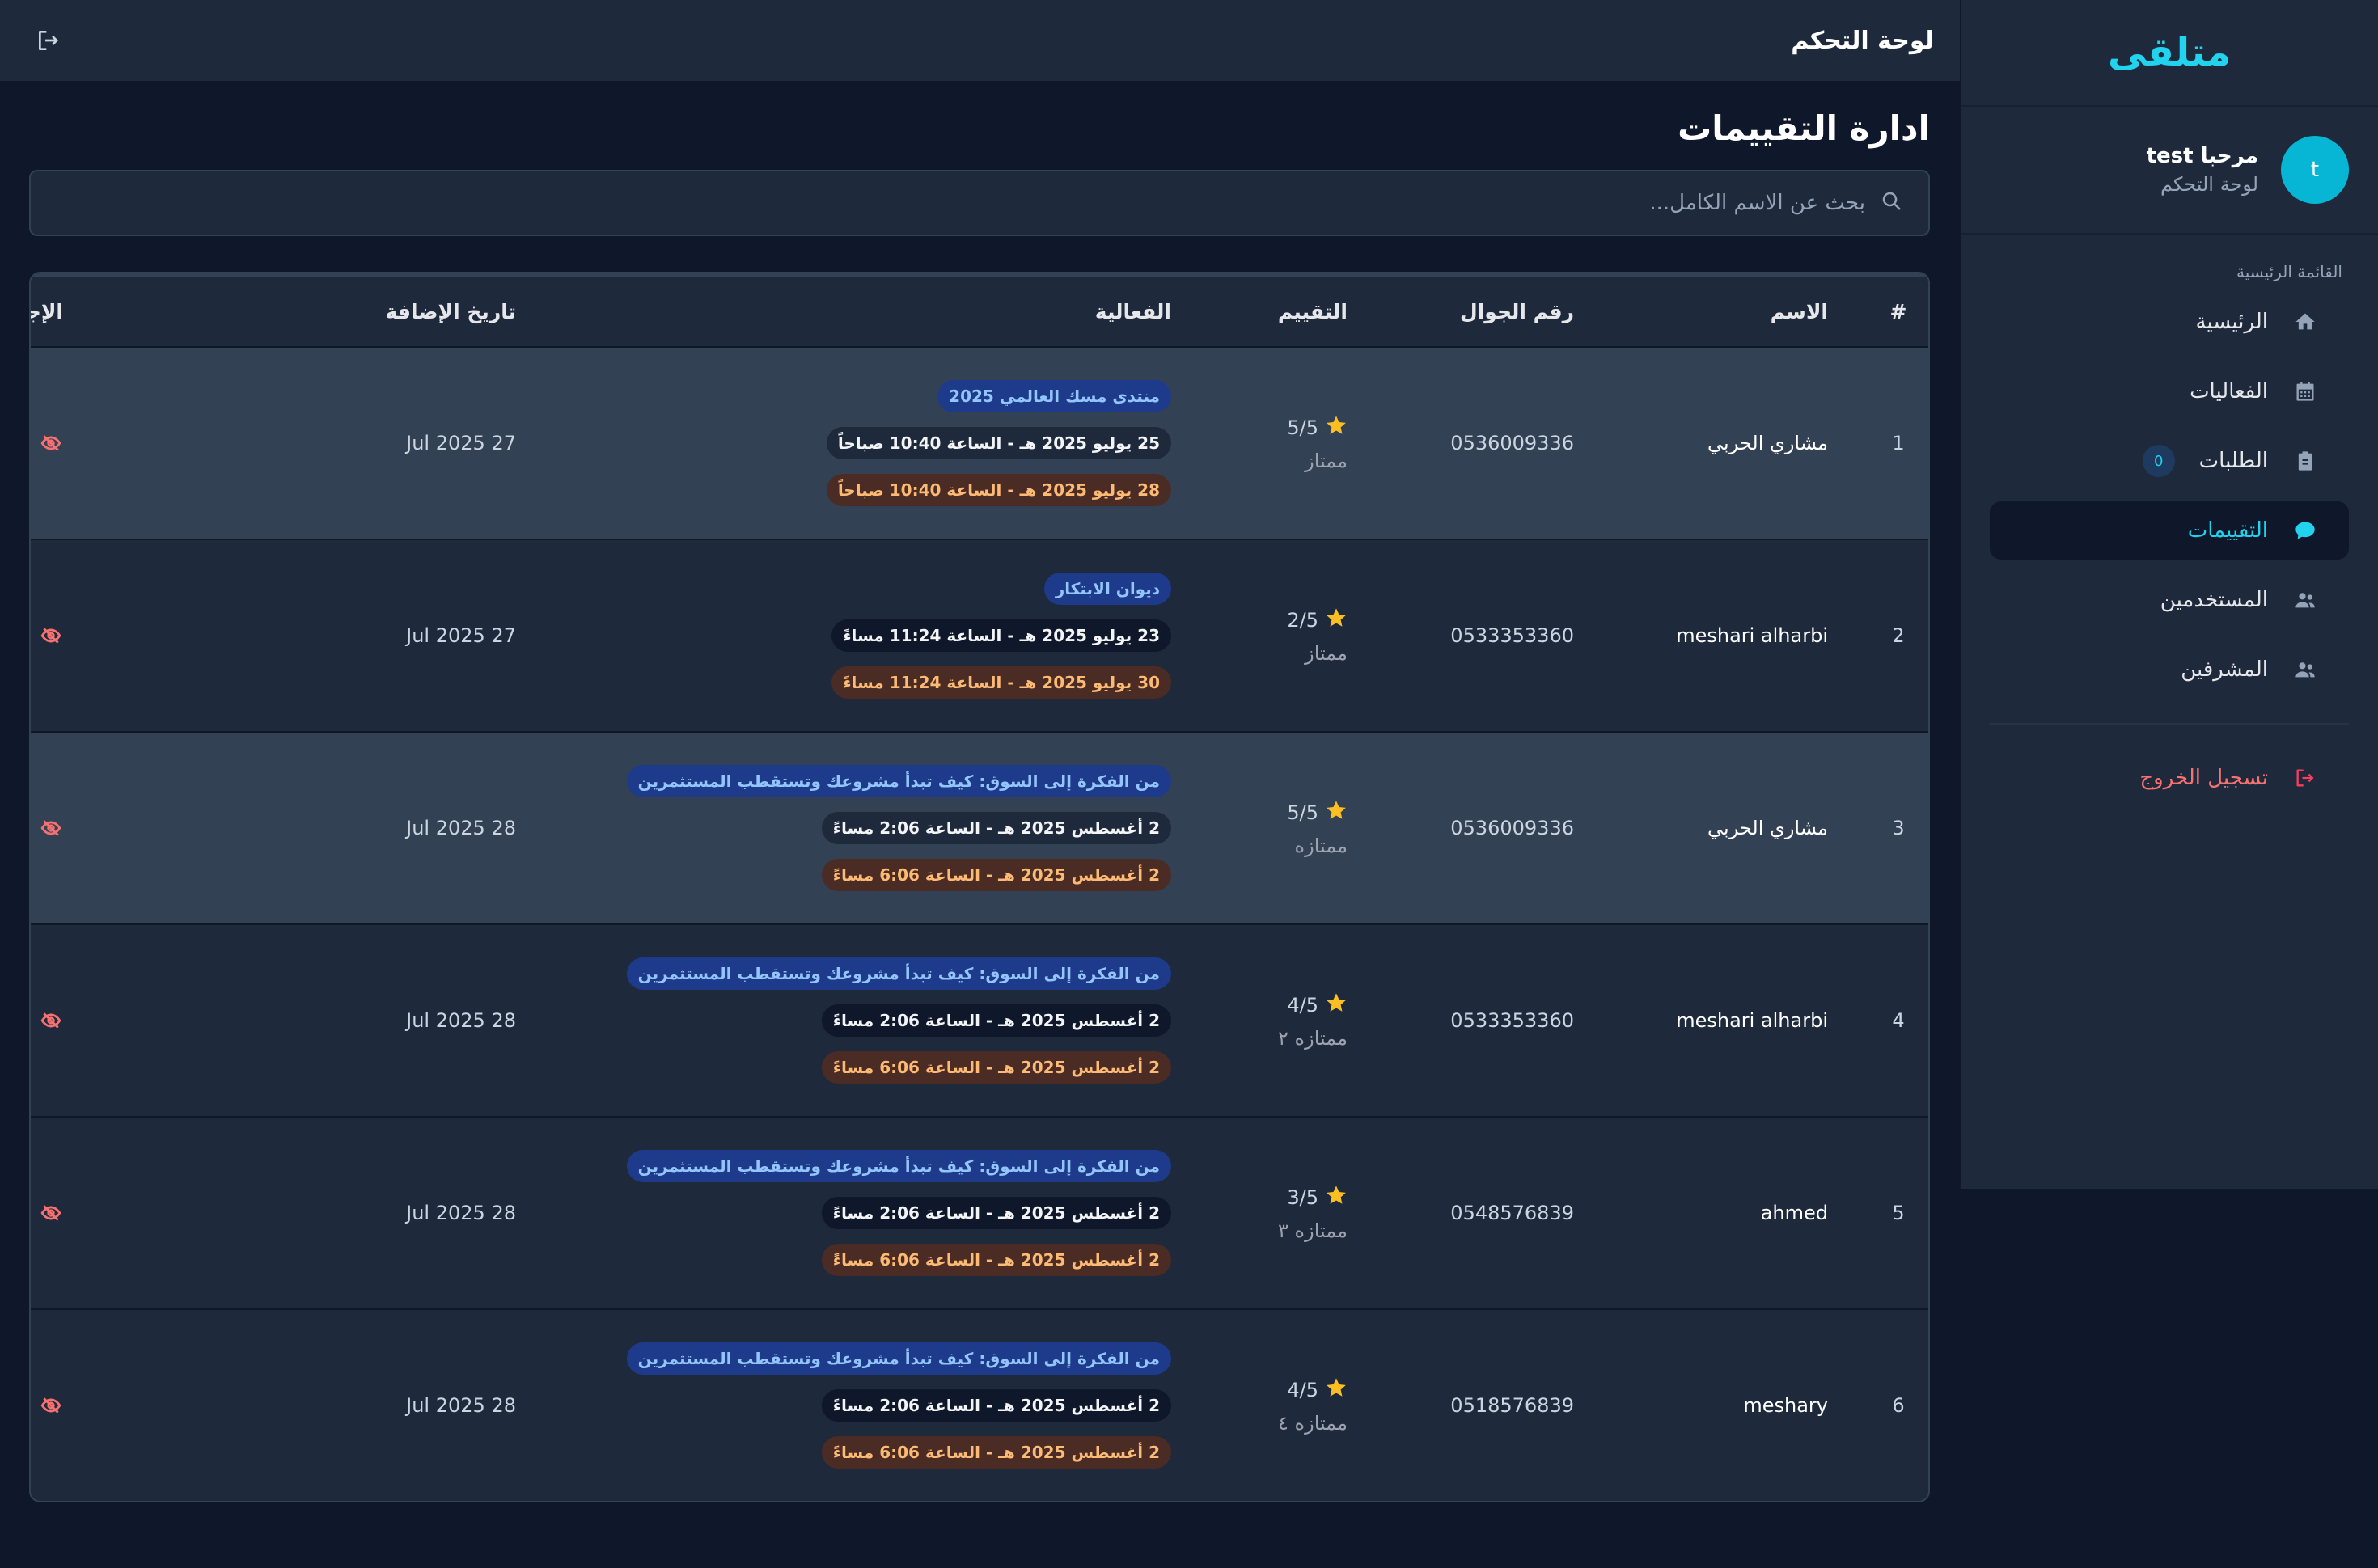  I want to click on clipboard-icon, so click(2305, 461).